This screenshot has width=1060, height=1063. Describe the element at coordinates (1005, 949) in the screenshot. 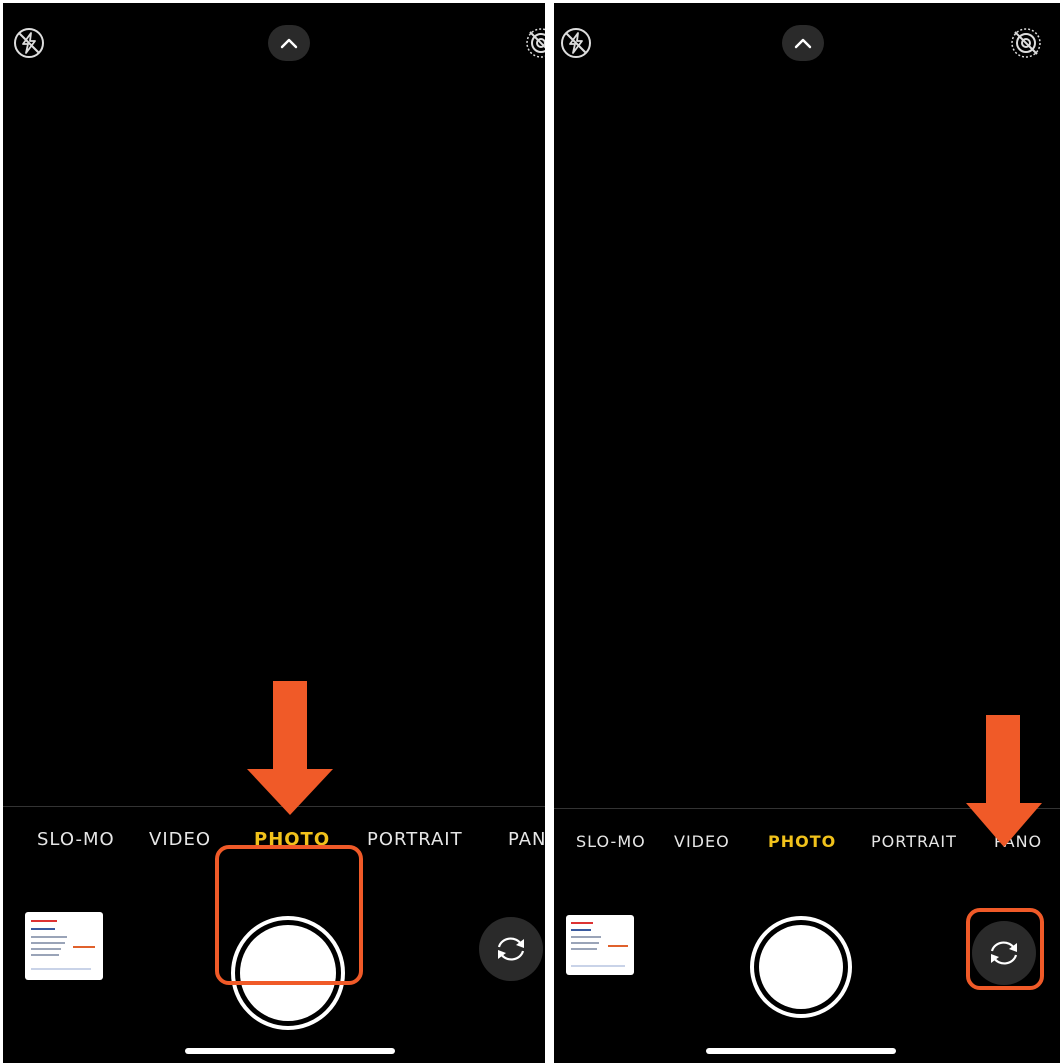

I see `flip-camera-highlight-box` at that location.